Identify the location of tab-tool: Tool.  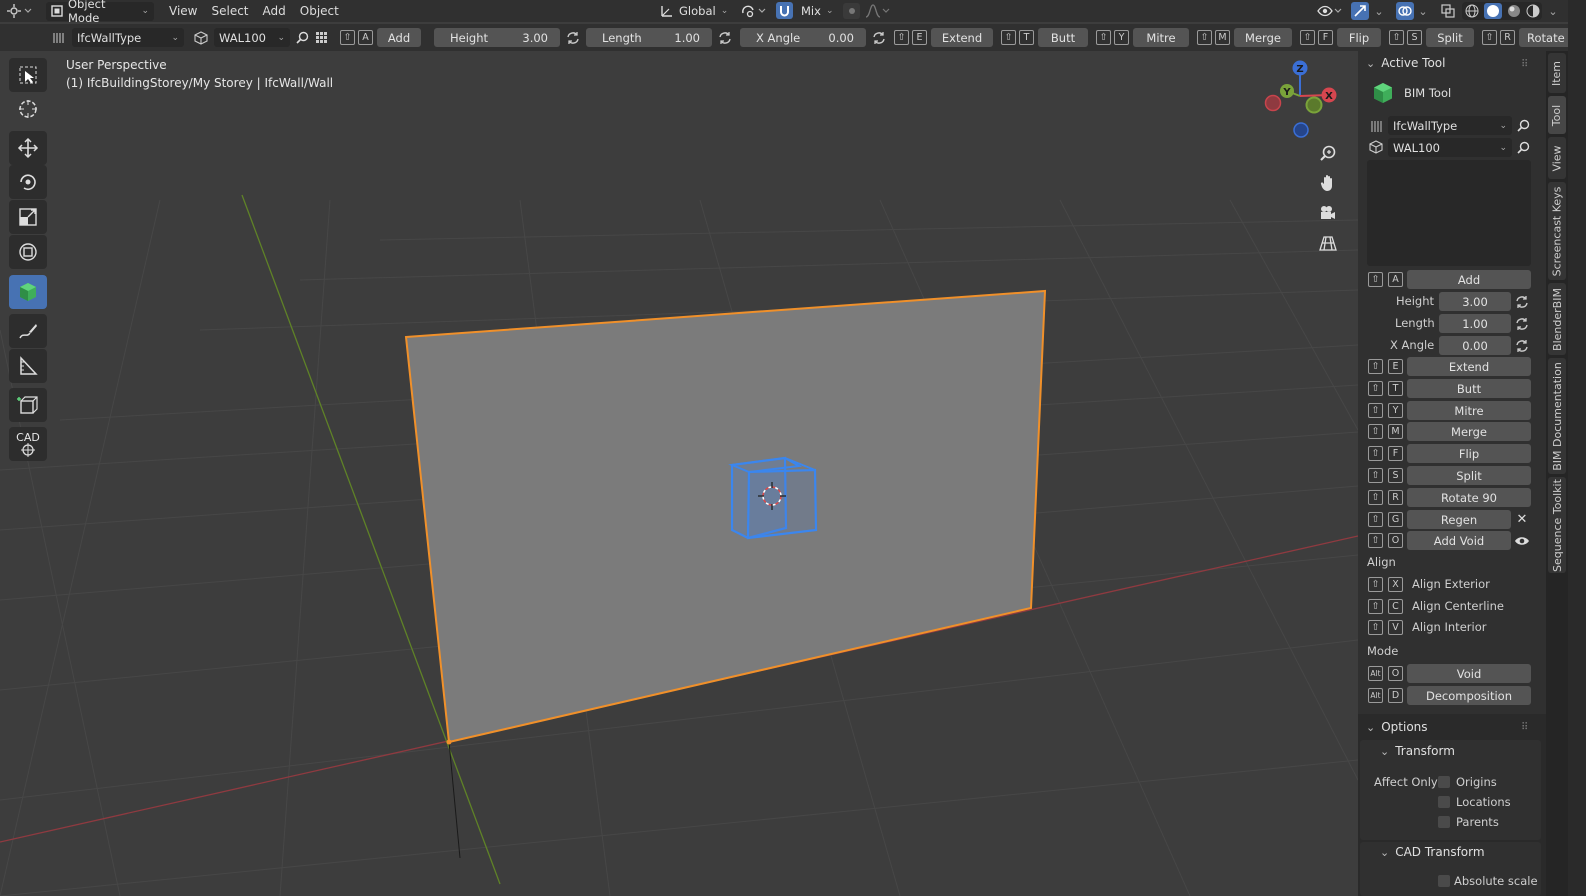
(1557, 115).